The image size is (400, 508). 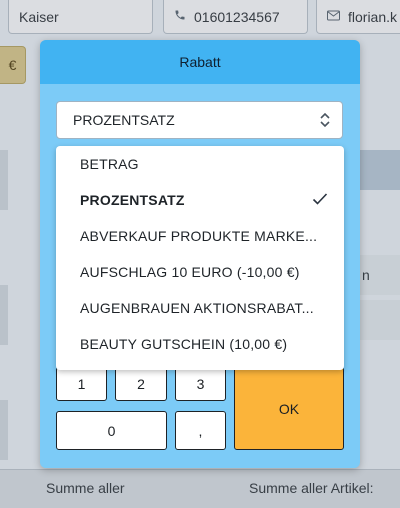 I want to click on key-3-button: 3, so click(x=200, y=384).